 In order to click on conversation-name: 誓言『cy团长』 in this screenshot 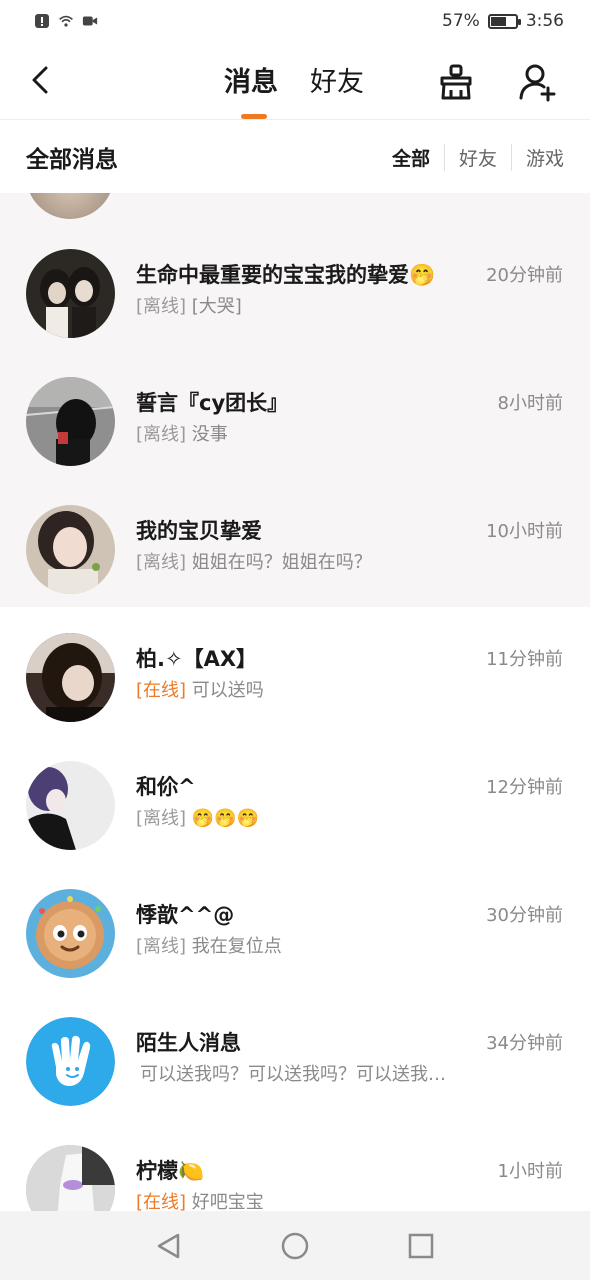, I will do `click(212, 403)`.